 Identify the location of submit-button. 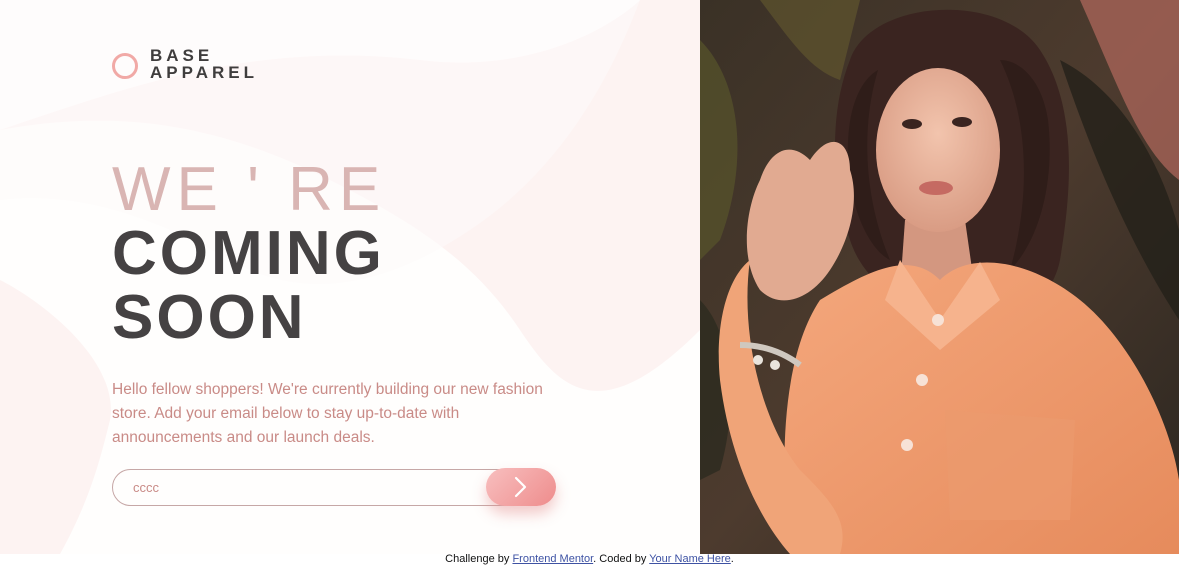
(521, 487).